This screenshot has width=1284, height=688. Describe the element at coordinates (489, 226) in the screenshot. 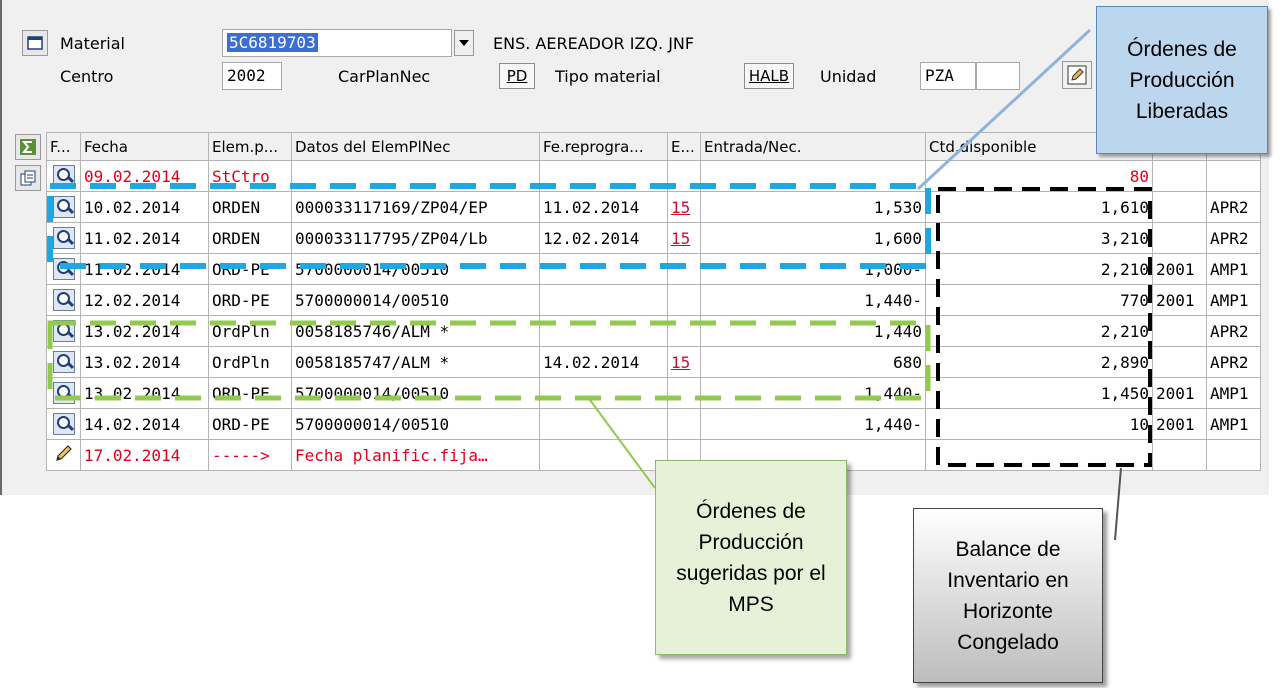

I see `liberadas-dashed-box` at that location.